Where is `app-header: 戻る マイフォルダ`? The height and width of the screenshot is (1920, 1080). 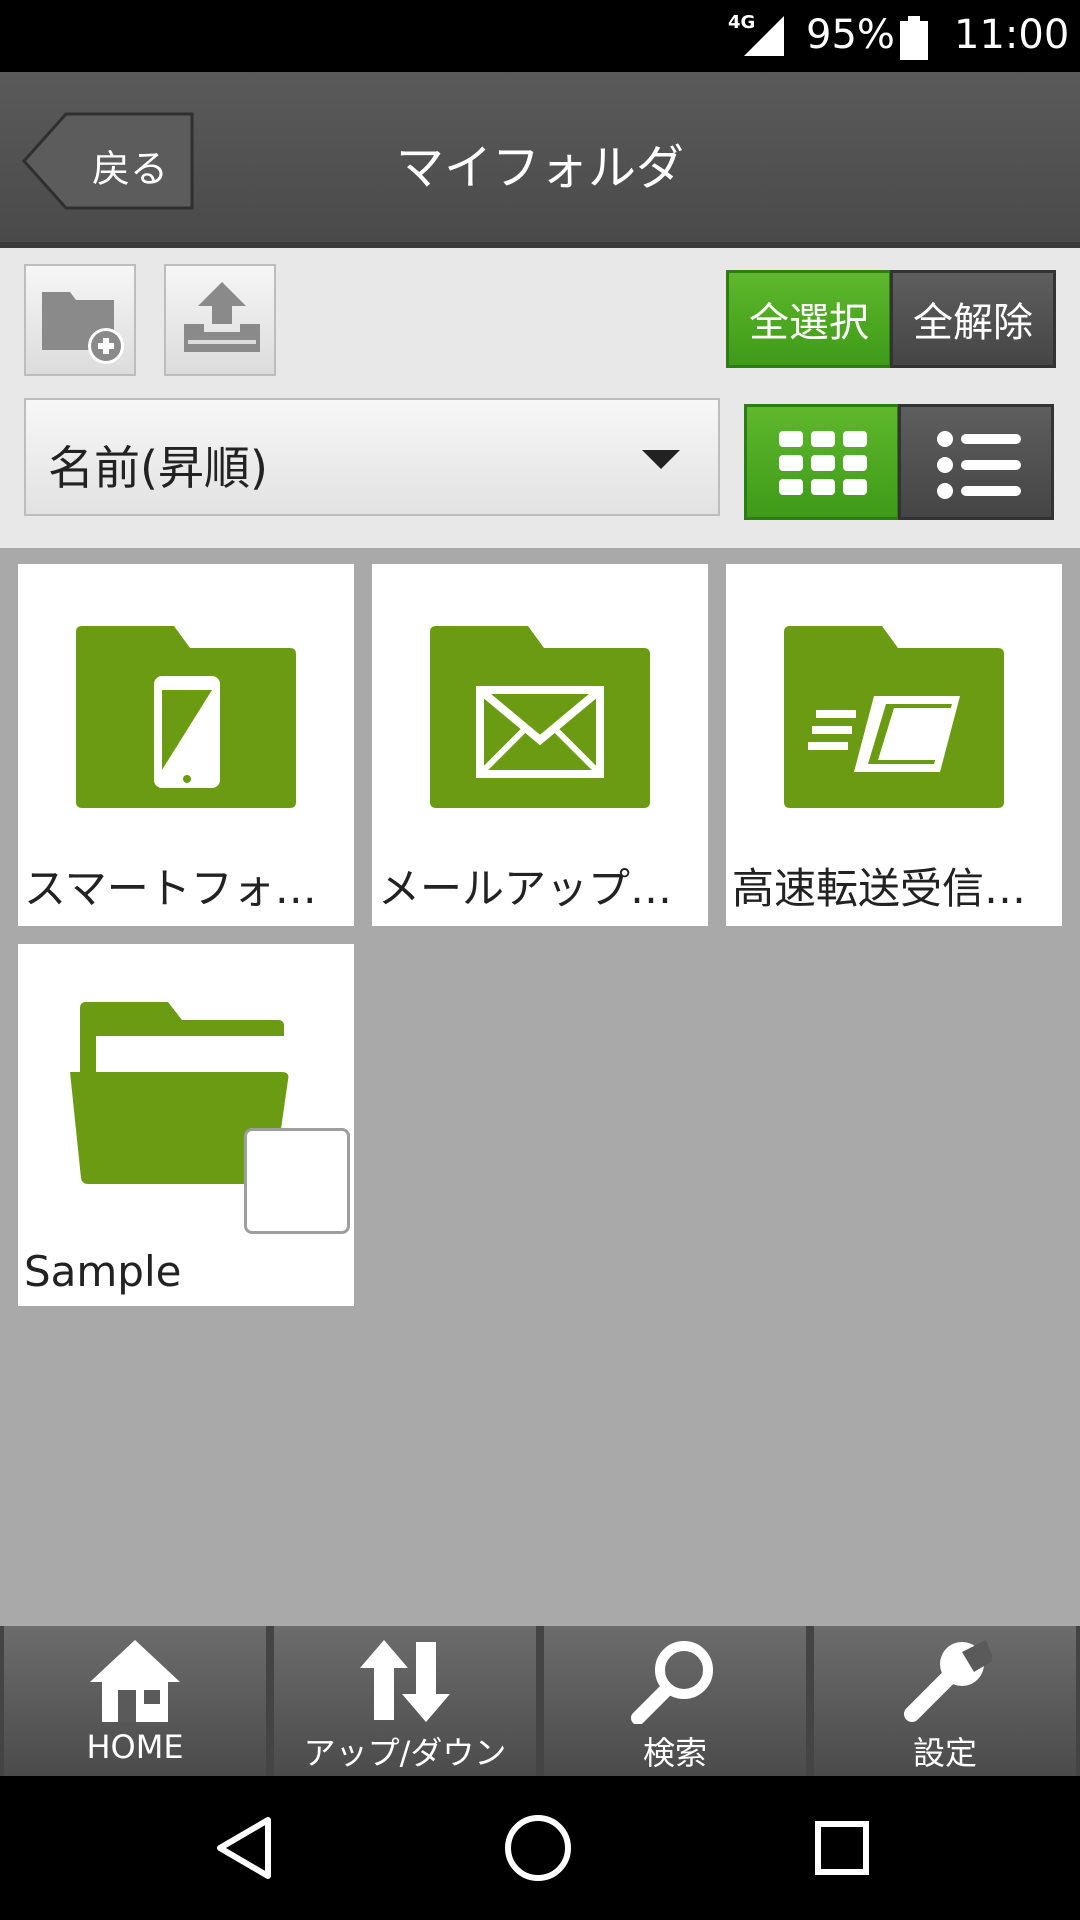 app-header: 戻る マイフォルダ is located at coordinates (540, 160).